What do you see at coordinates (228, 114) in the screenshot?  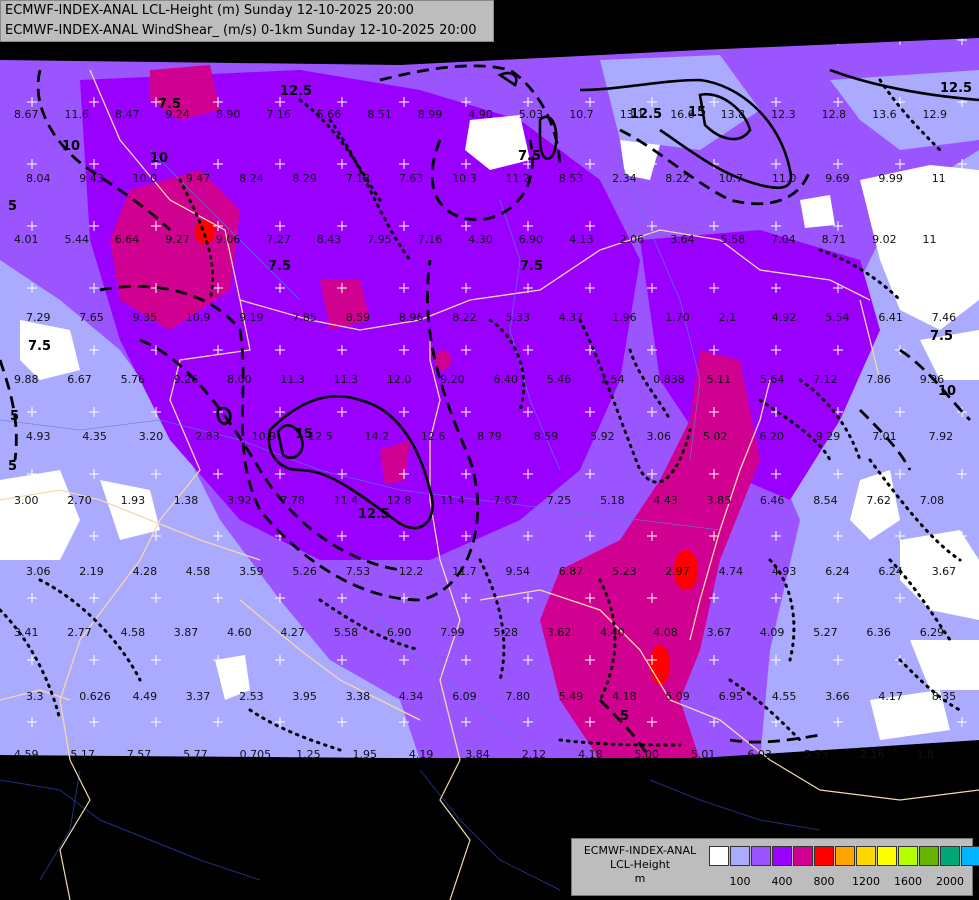 I see `station-value: 8.90` at bounding box center [228, 114].